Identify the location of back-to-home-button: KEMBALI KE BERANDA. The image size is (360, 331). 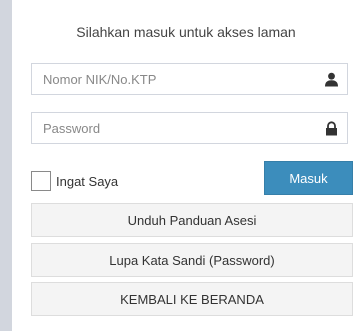
(192, 299).